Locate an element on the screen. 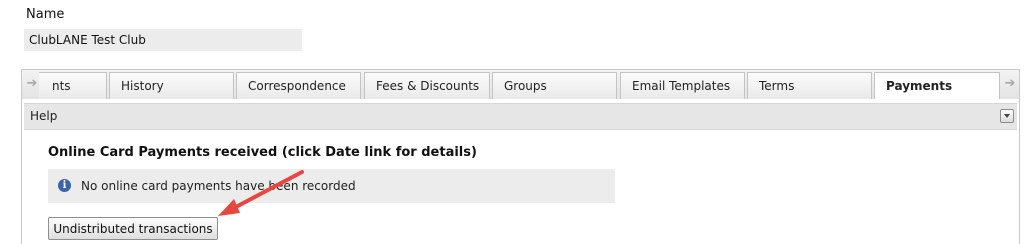  tab-fees-discounts: Fees & Discounts is located at coordinates (427, 85).